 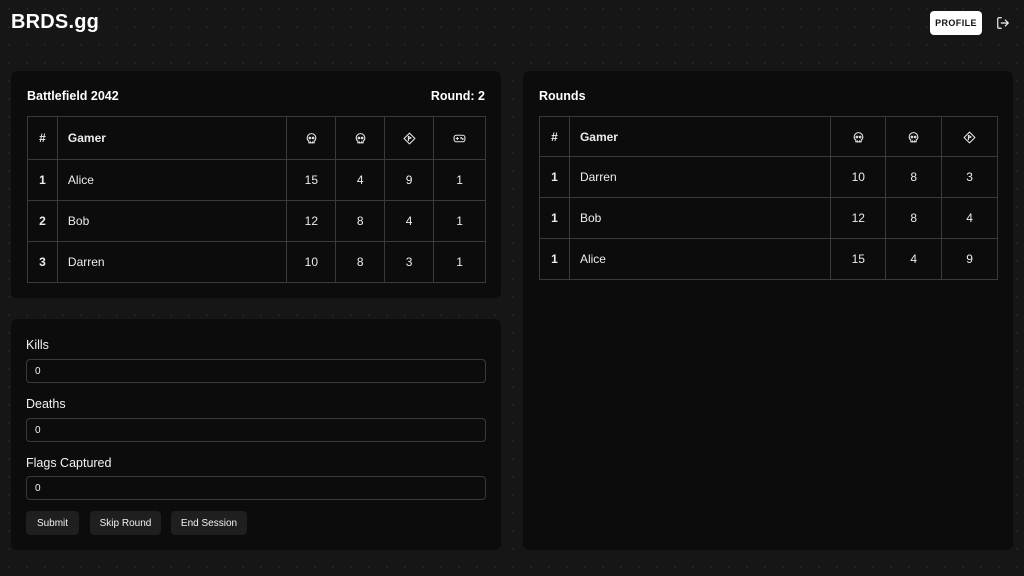 I want to click on table-row: 3 Darren 10 8 3 1, so click(x=256, y=262).